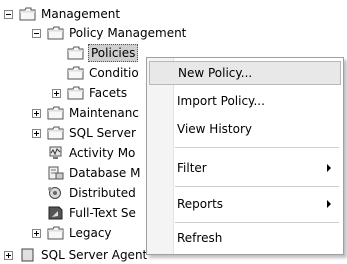  I want to click on tree-node-fulltext: Full-Text Se, so click(92, 213).